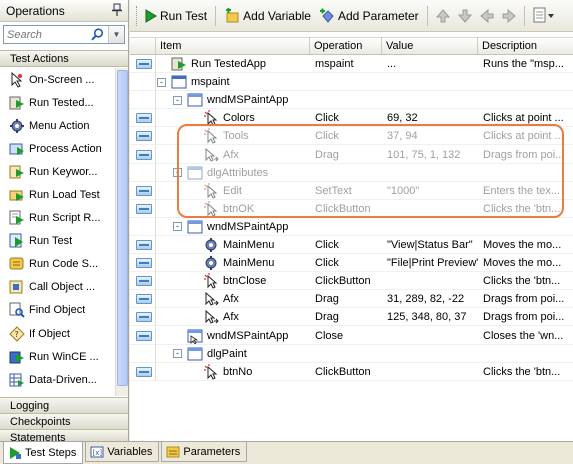 The height and width of the screenshot is (464, 573). I want to click on add-variable-button: Add Variable, so click(267, 16).